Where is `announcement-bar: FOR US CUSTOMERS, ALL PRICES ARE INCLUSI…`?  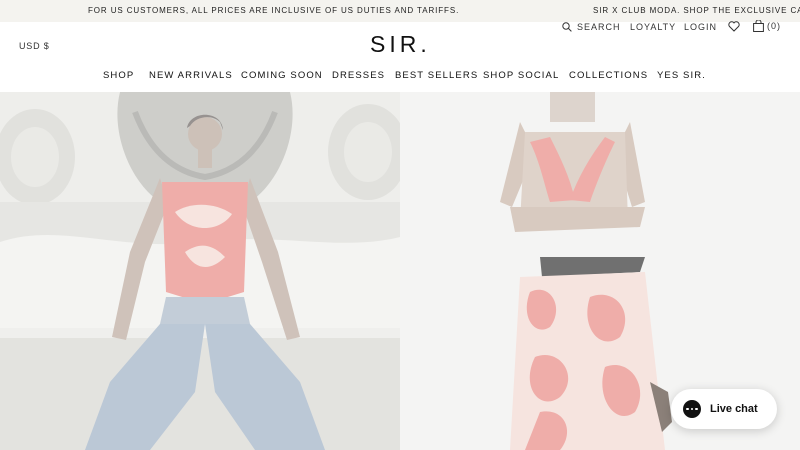 announcement-bar: FOR US CUSTOMERS, ALL PRICES ARE INCLUSI… is located at coordinates (400, 11).